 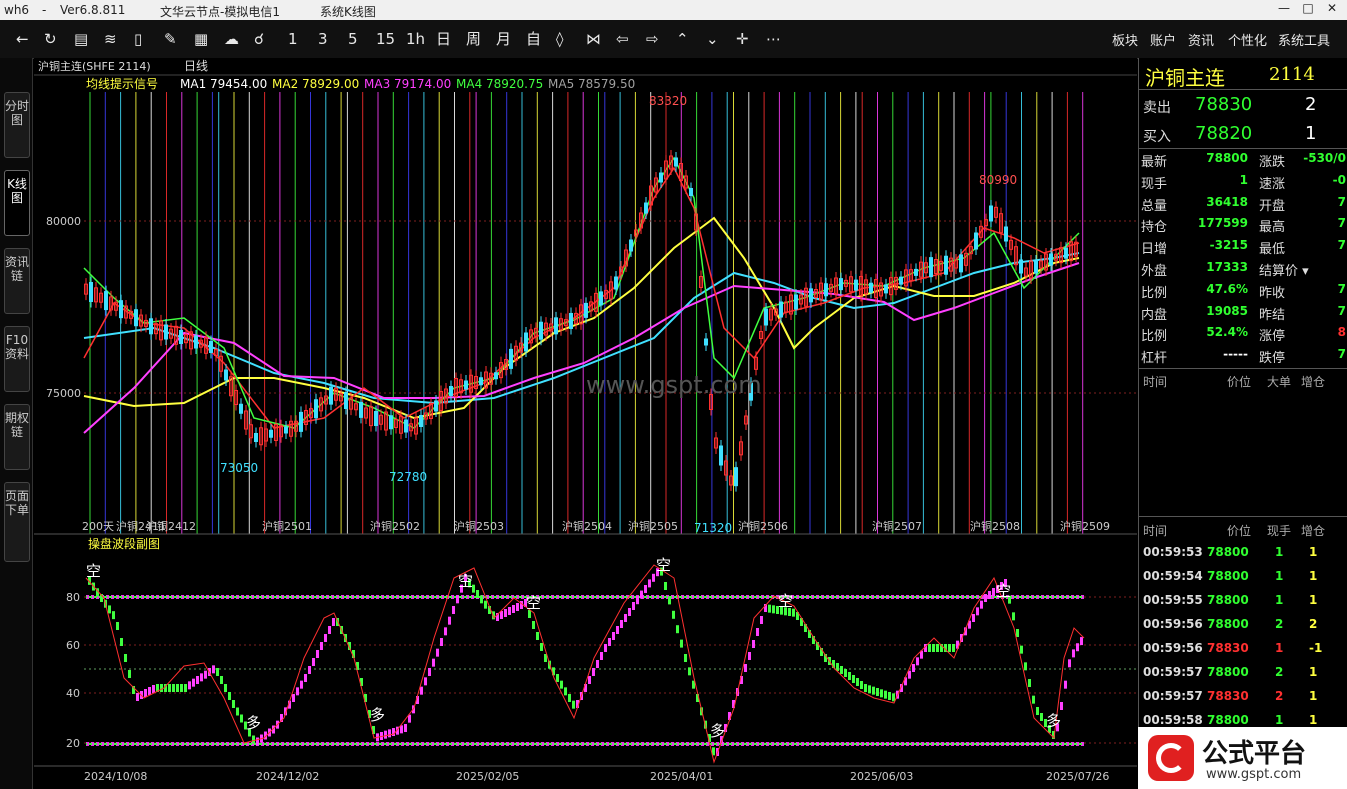 What do you see at coordinates (22, 39) in the screenshot?
I see `back-icon: ←` at bounding box center [22, 39].